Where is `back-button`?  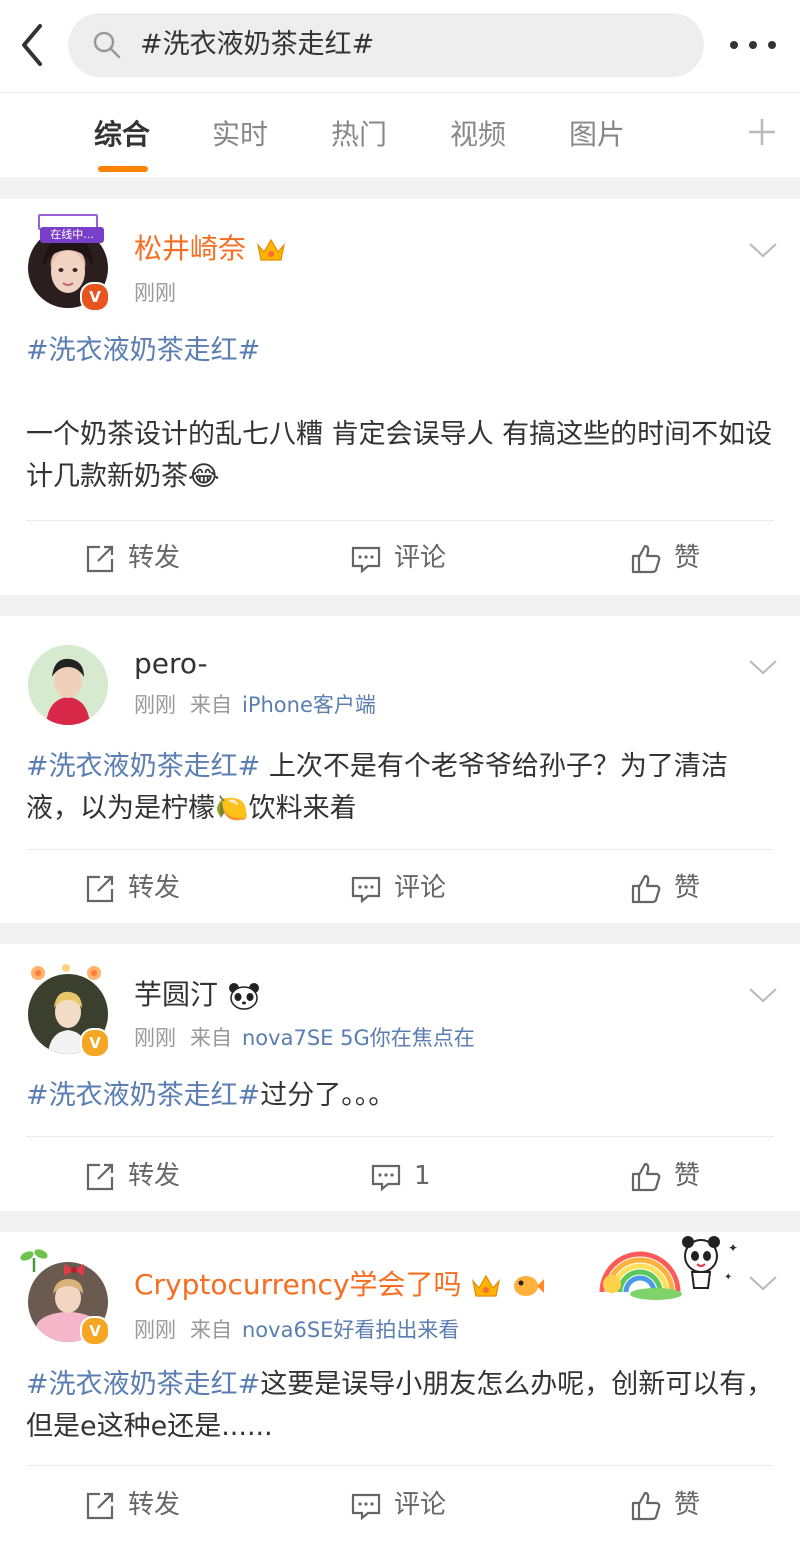 back-button is located at coordinates (34, 45).